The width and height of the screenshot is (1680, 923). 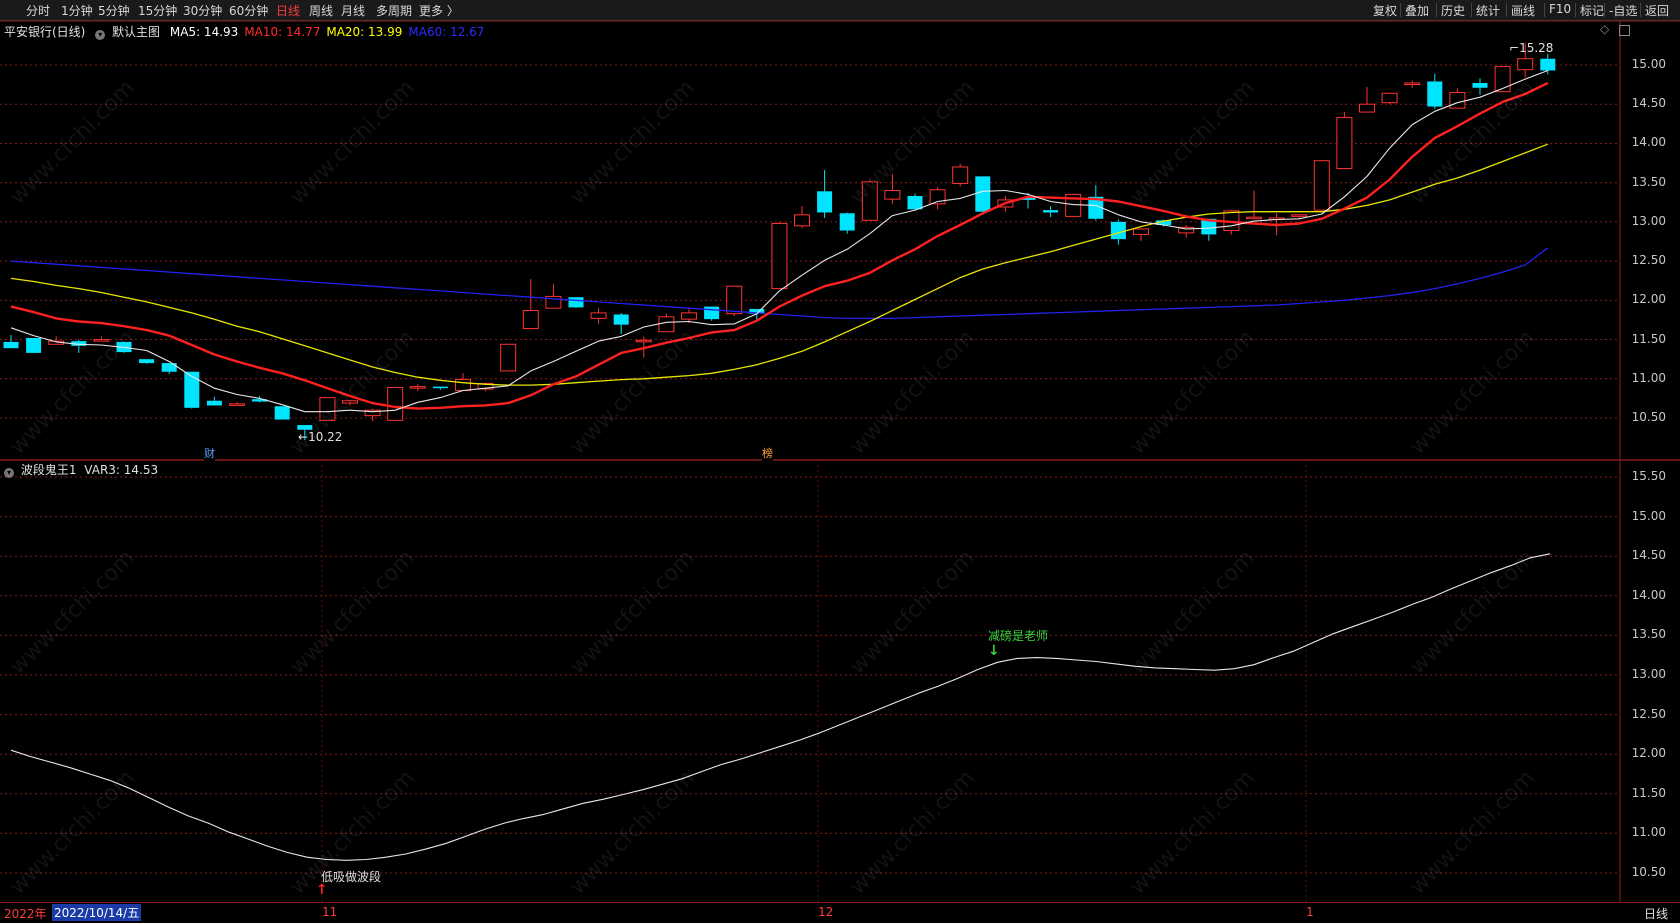 What do you see at coordinates (1648, 417) in the screenshot?
I see `main-axis-tick: 10.50` at bounding box center [1648, 417].